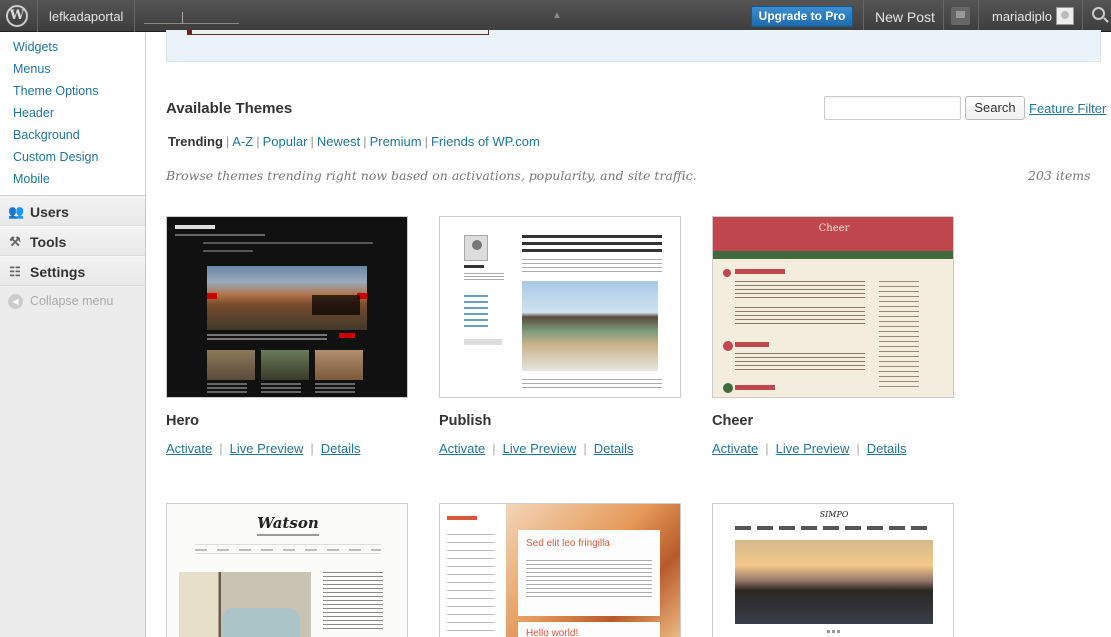 The width and height of the screenshot is (1111, 637). Describe the element at coordinates (242, 141) in the screenshot. I see `tab-a-z: A-Z` at that location.